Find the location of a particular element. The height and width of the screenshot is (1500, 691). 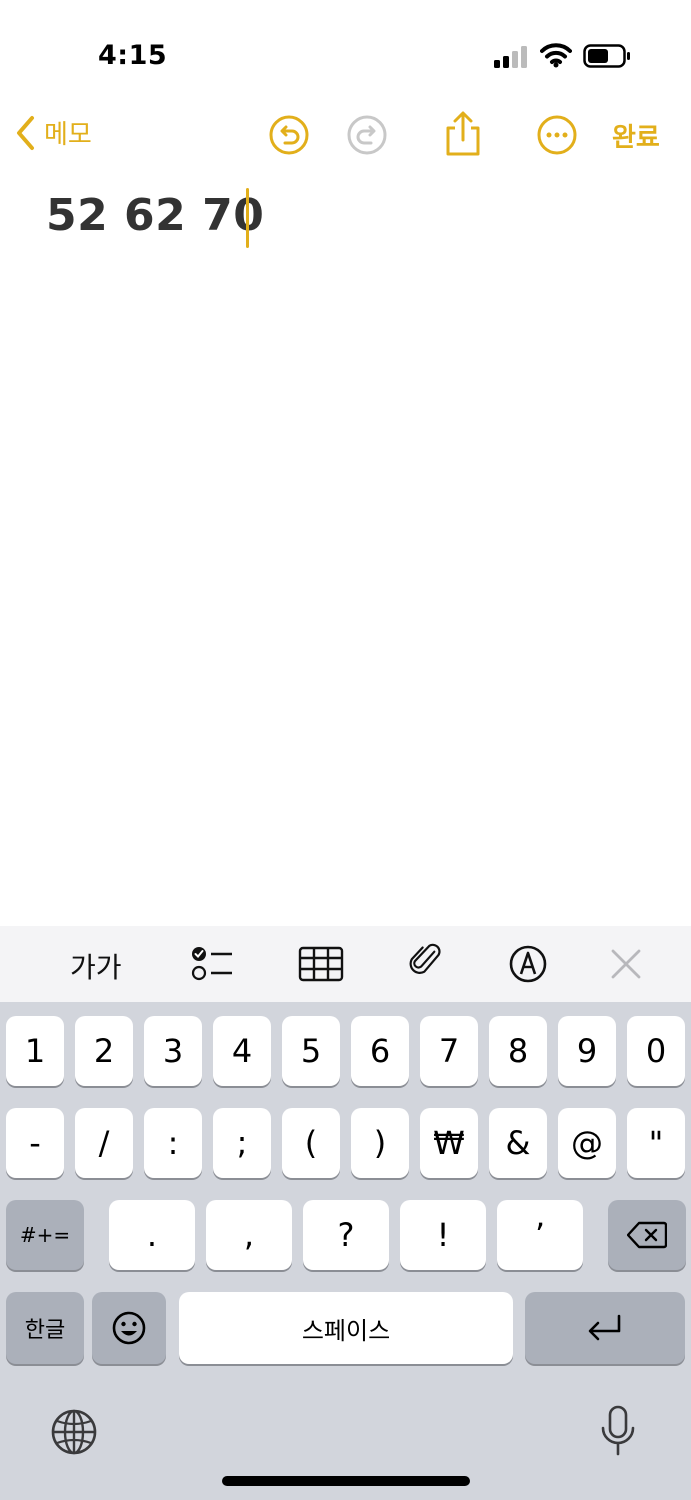

key-label: 스페이스 is located at coordinates (346, 1330).